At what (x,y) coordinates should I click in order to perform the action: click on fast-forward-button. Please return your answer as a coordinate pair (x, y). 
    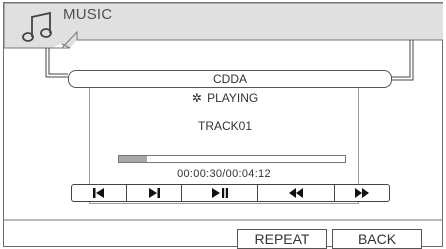
    Looking at the image, I should click on (362, 193).